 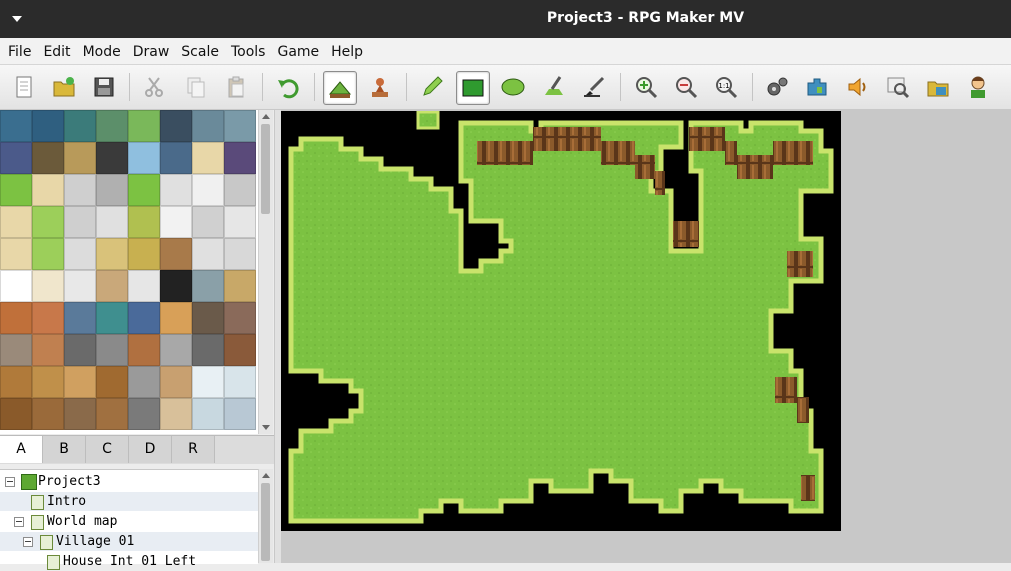 What do you see at coordinates (473, 88) in the screenshot?
I see `rectangle-button` at bounding box center [473, 88].